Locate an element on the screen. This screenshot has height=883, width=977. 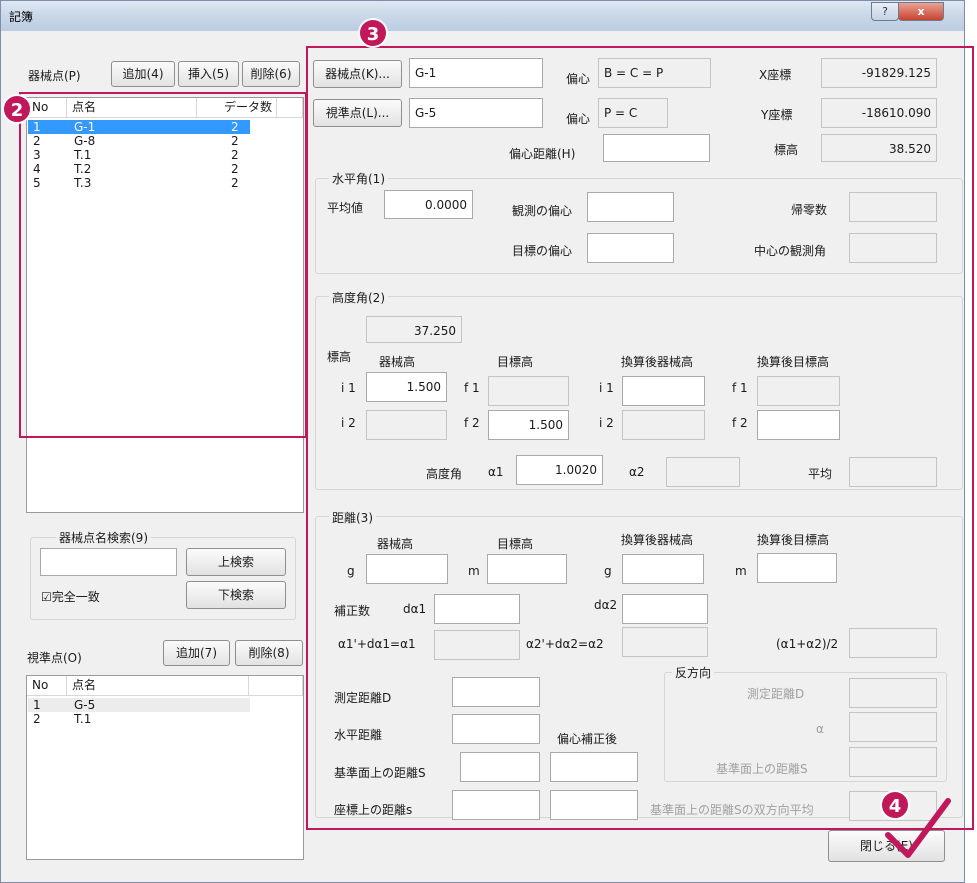
window-title: 記簿 is located at coordinates (21, 17).